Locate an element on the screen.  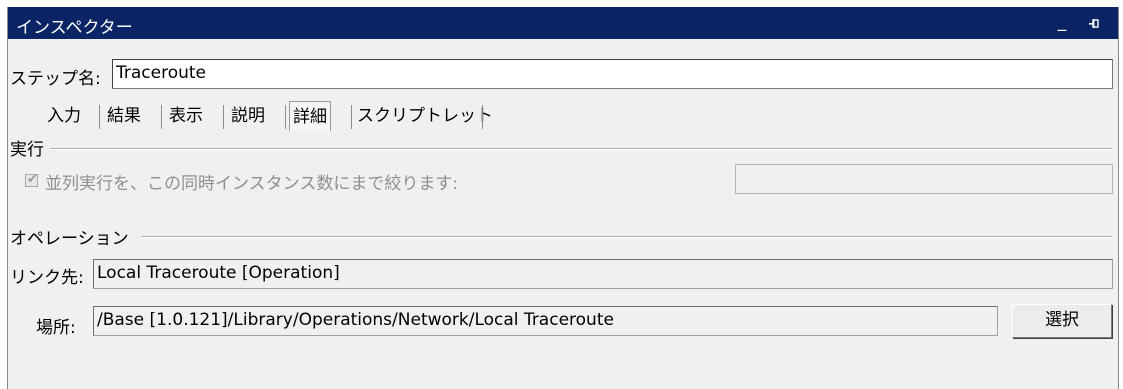
operation-divider is located at coordinates (626, 237).